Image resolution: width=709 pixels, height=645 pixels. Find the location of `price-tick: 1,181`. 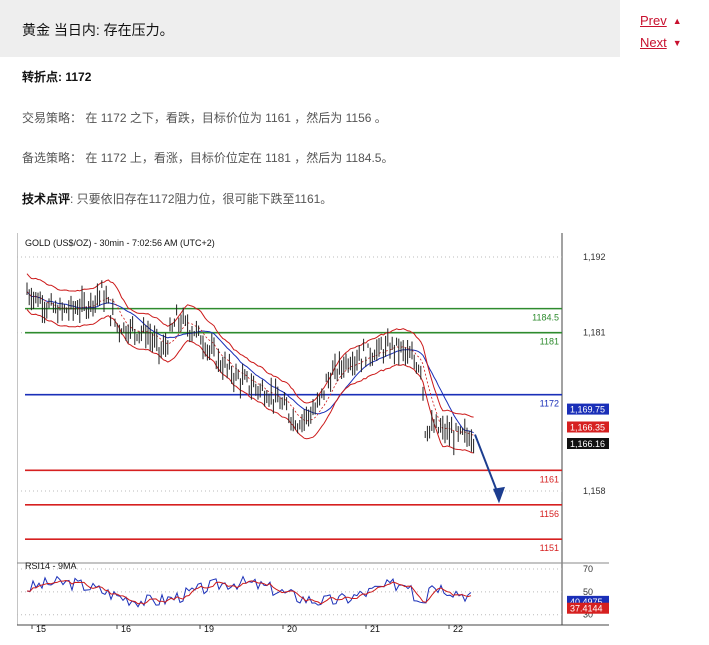

price-tick: 1,181 is located at coordinates (594, 333).